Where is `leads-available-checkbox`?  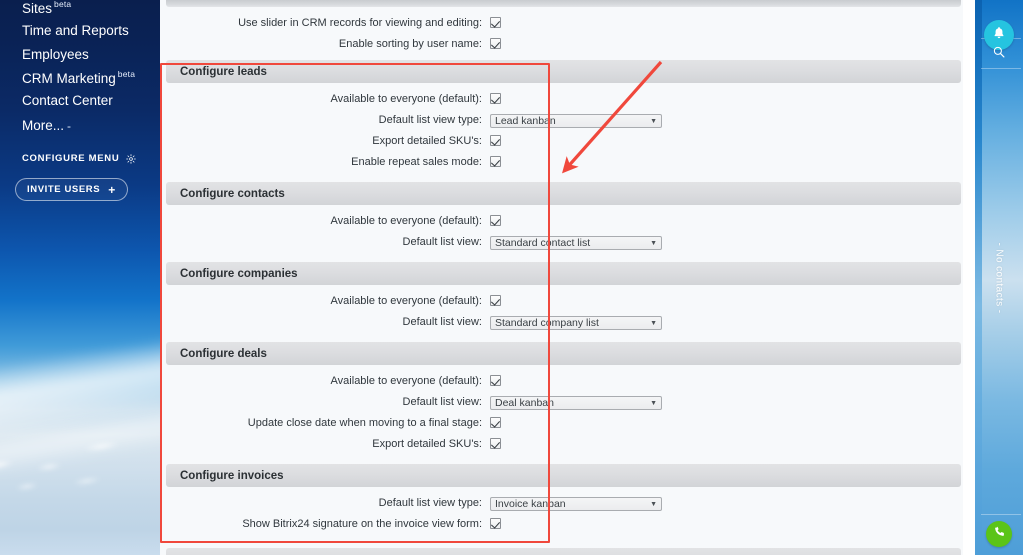
leads-available-checkbox is located at coordinates (495, 98).